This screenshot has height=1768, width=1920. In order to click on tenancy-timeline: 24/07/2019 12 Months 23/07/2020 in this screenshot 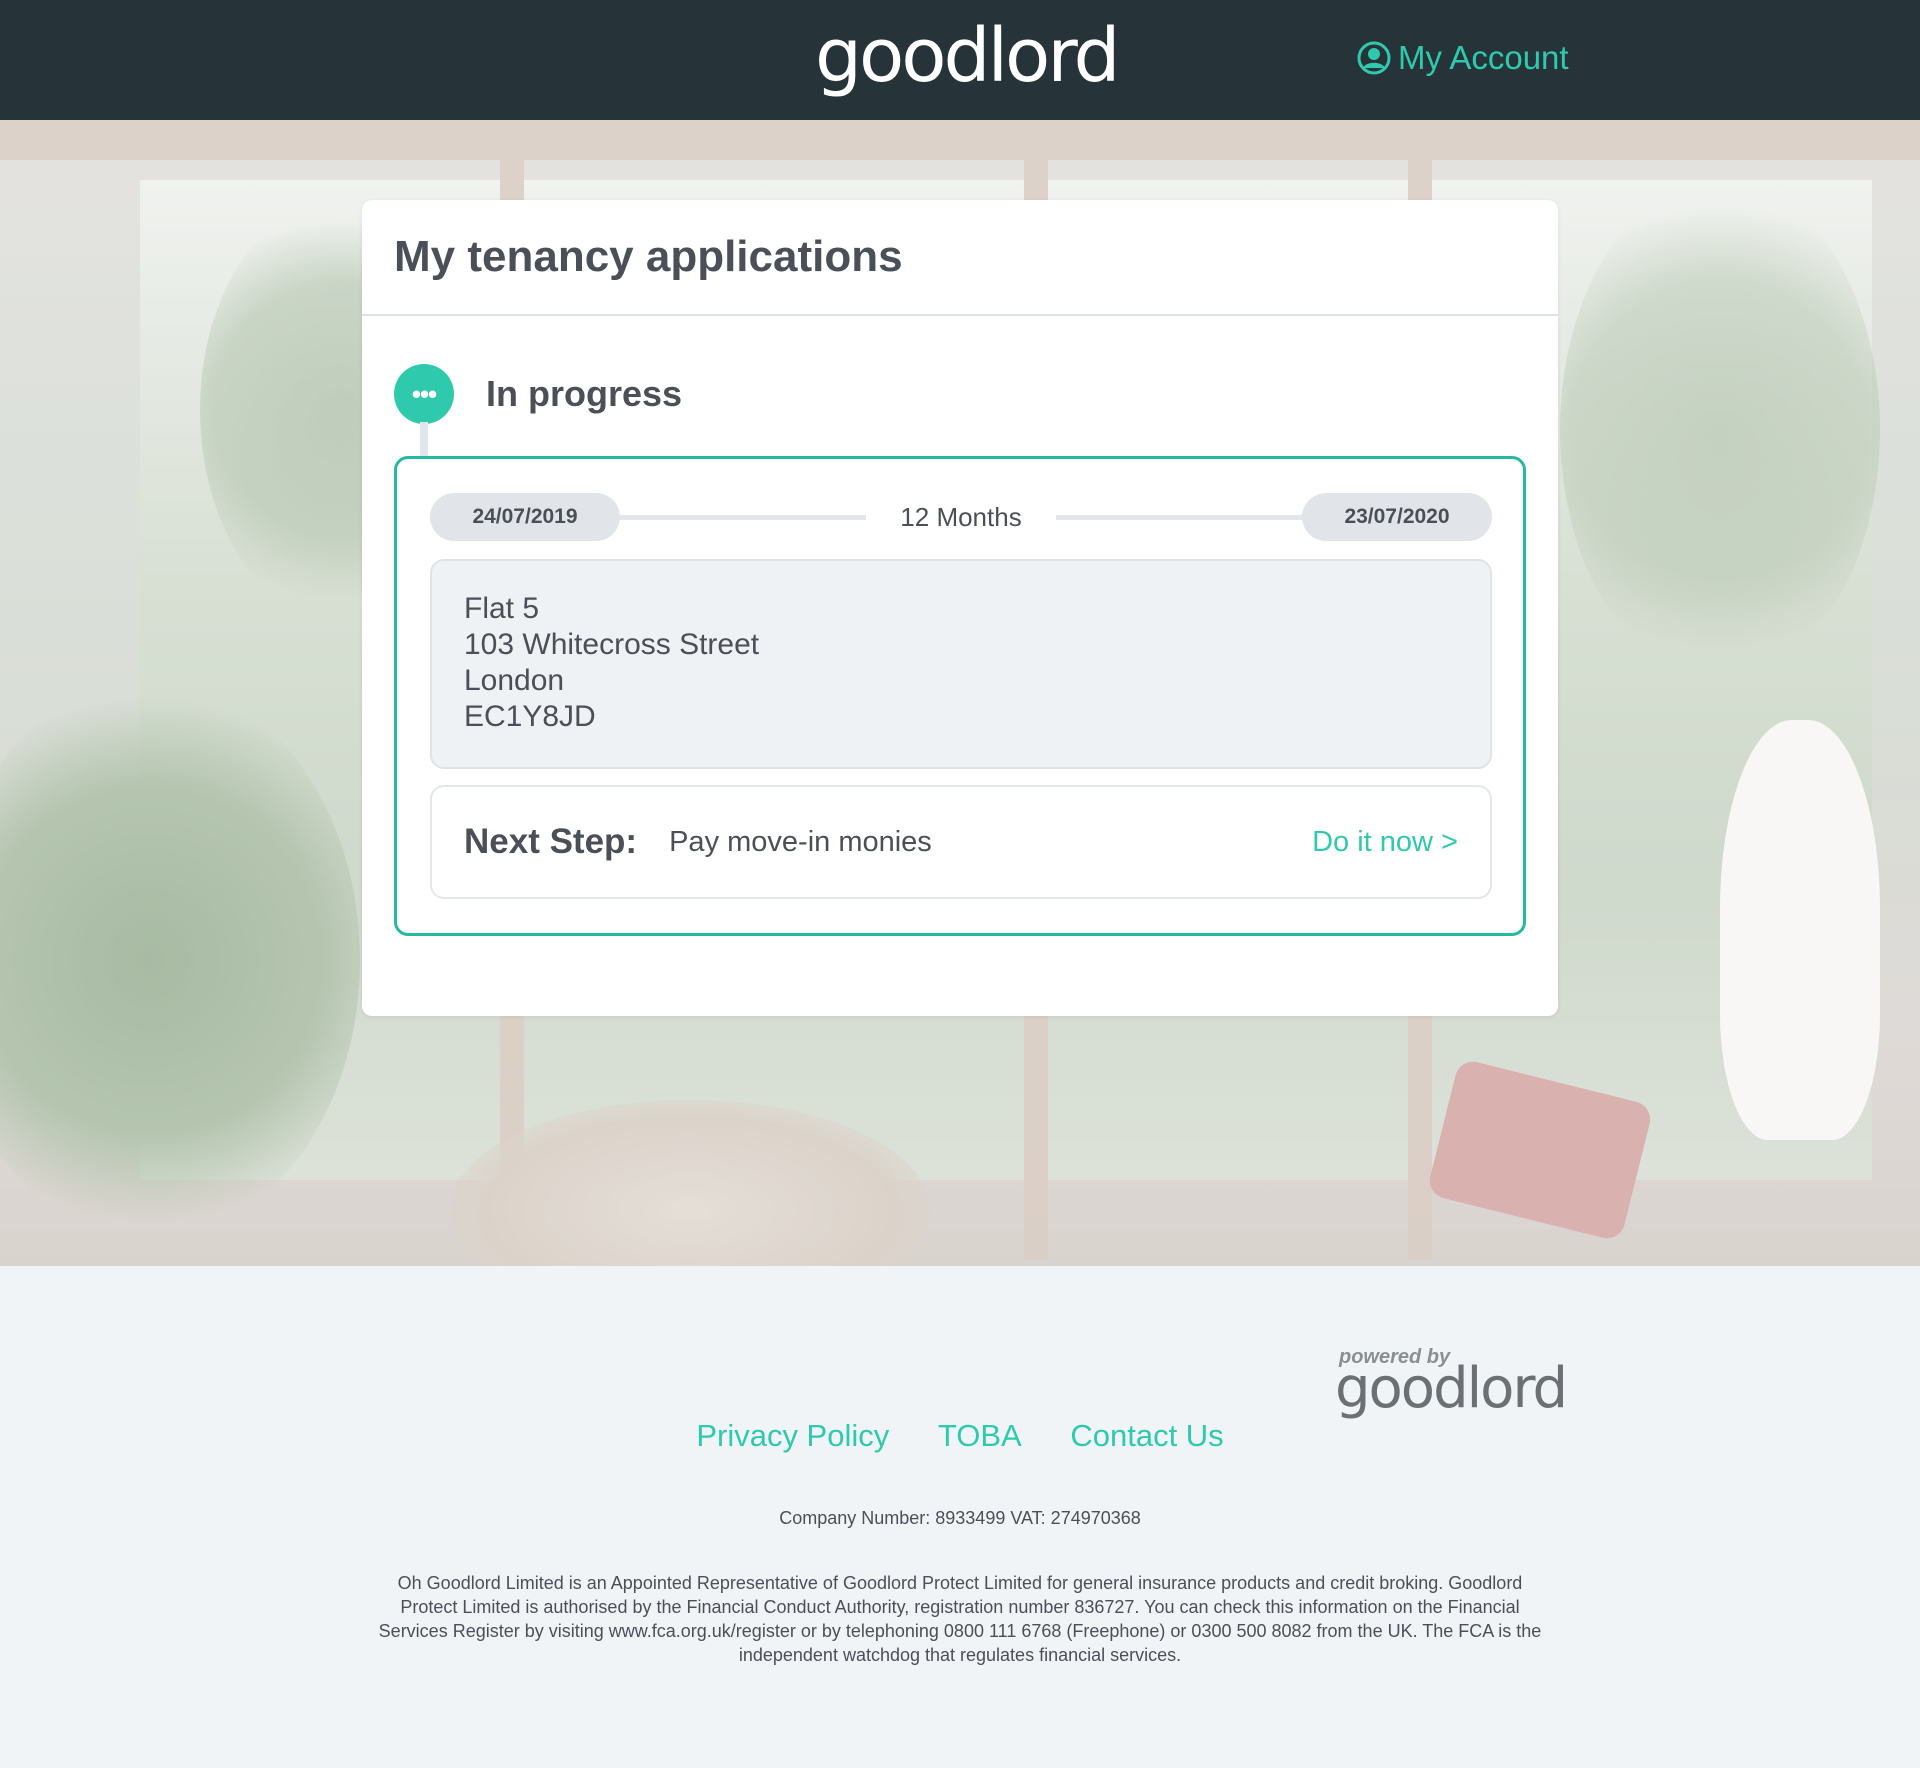, I will do `click(961, 517)`.